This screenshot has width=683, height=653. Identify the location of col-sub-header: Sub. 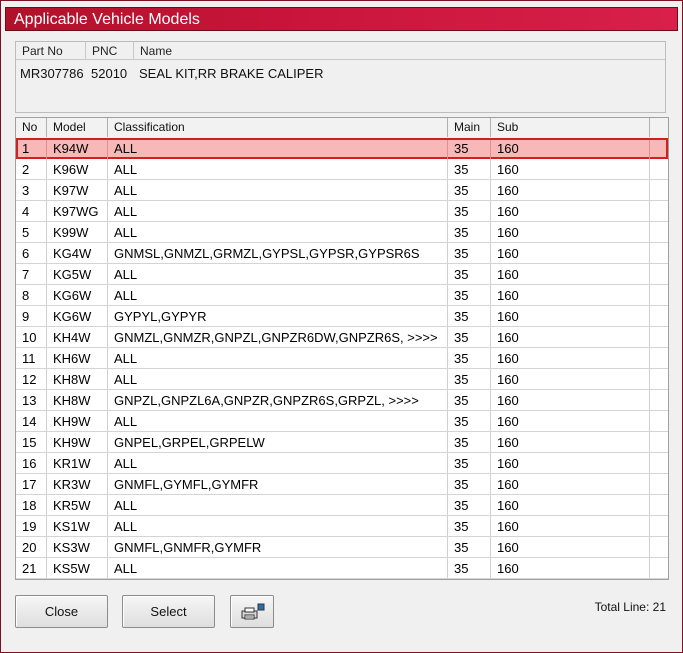
(570, 127).